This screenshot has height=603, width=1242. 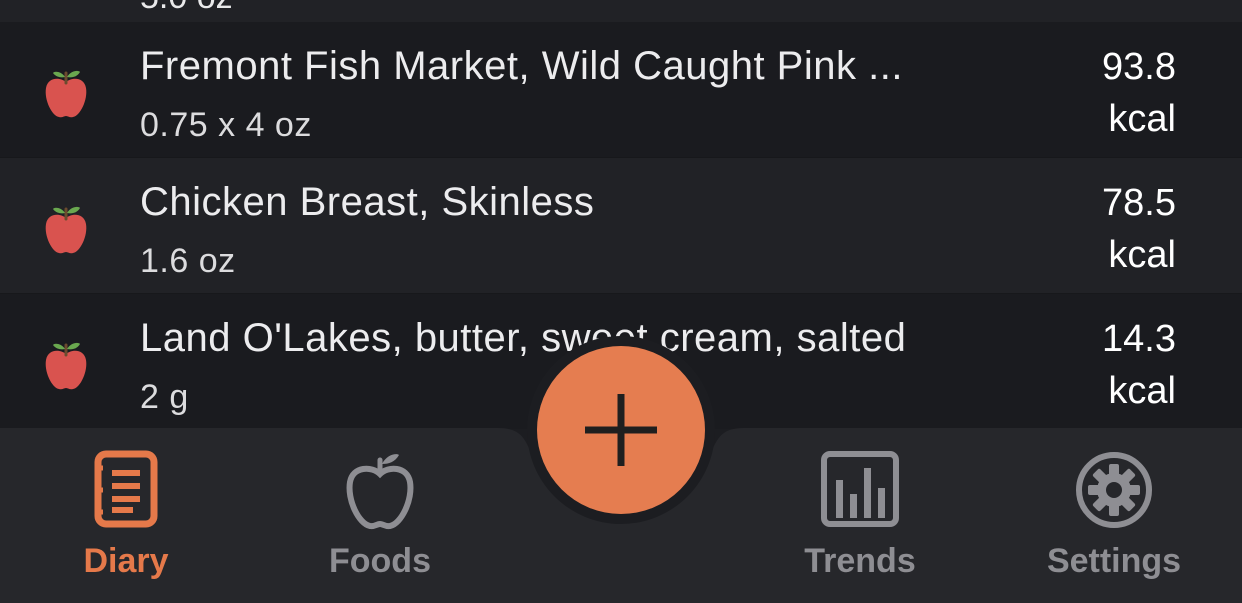 What do you see at coordinates (1114, 492) in the screenshot?
I see `gear-icon` at bounding box center [1114, 492].